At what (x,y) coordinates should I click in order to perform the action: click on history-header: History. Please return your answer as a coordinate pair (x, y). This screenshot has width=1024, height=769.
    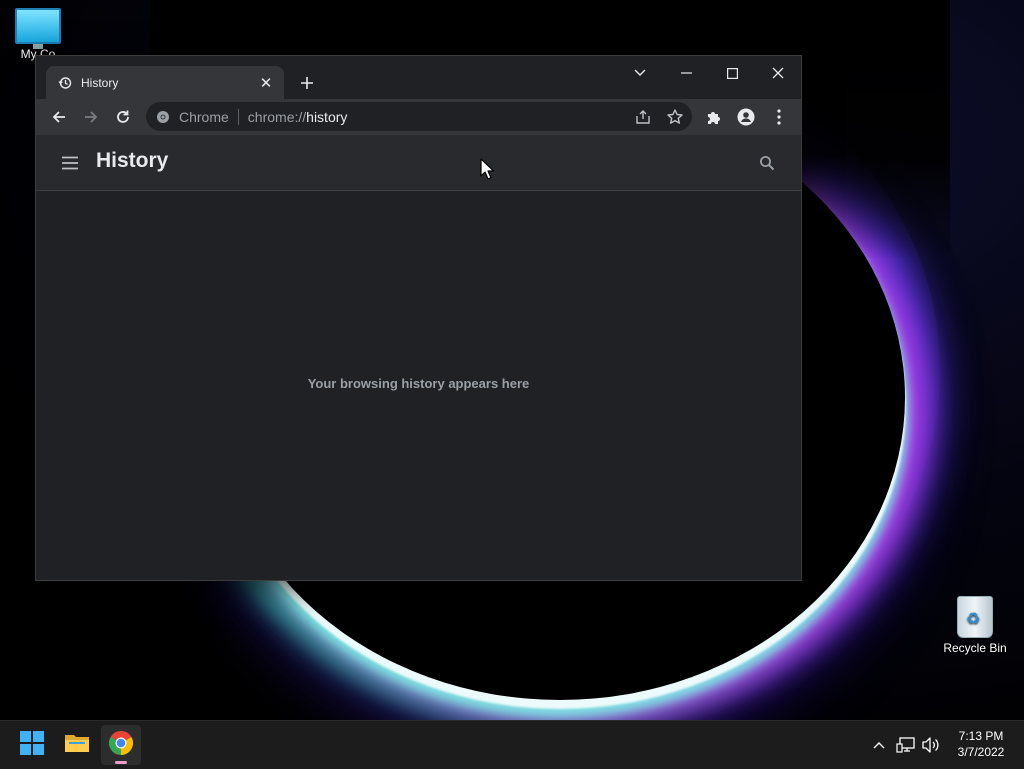
    Looking at the image, I should click on (418, 163).